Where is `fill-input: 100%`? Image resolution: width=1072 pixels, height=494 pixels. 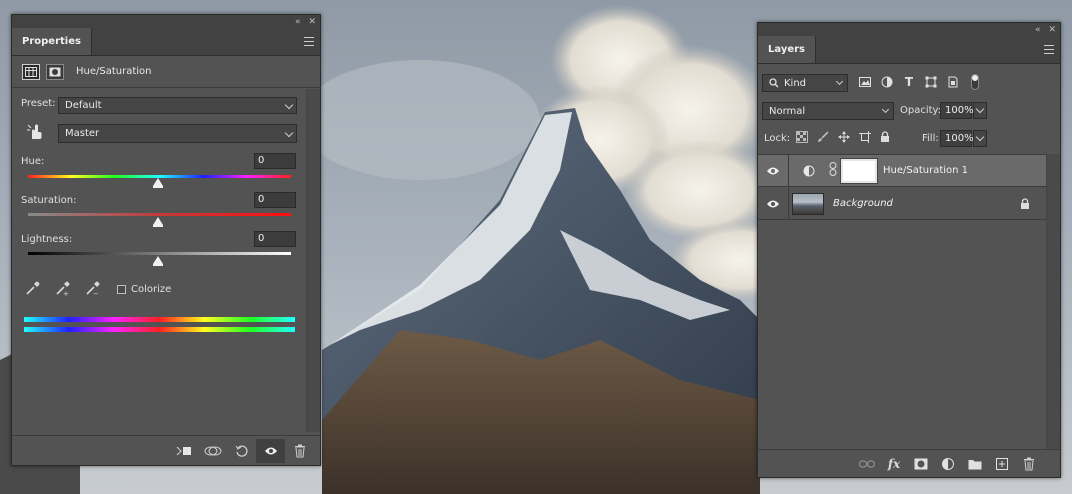 fill-input: 100% is located at coordinates (957, 138).